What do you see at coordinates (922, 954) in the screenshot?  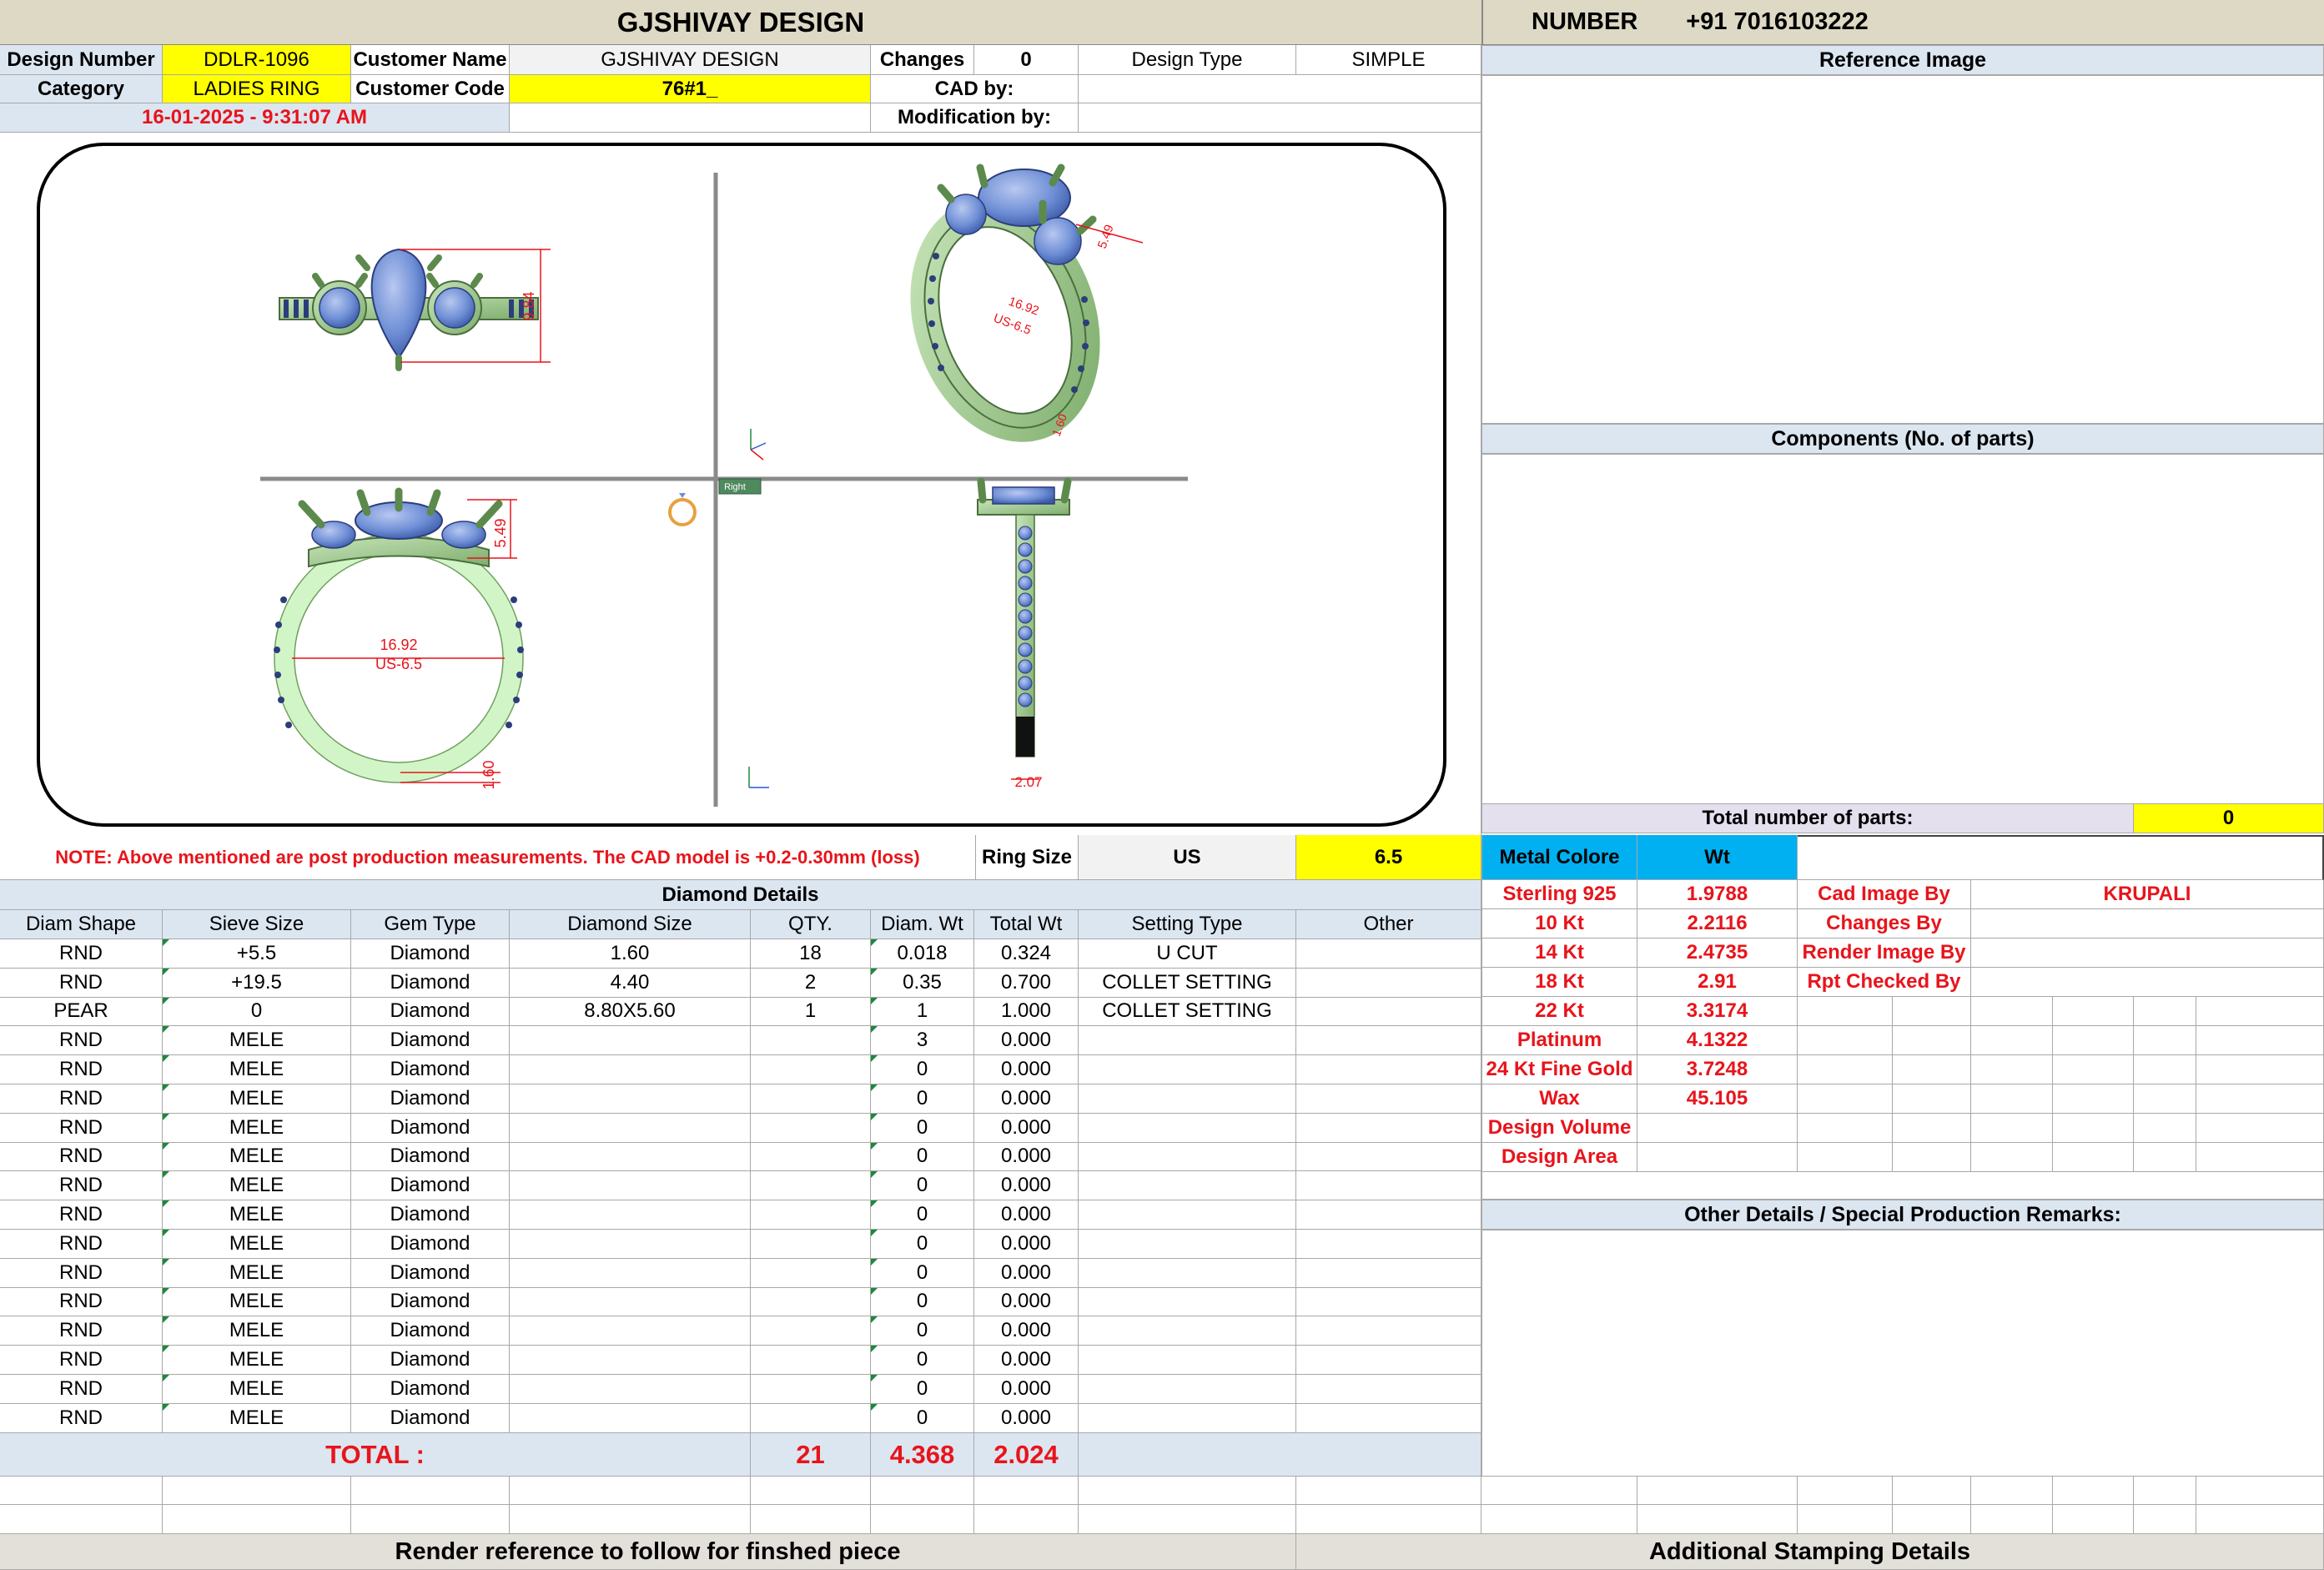 I see `diamond-cell-diam-wt: 0.018` at bounding box center [922, 954].